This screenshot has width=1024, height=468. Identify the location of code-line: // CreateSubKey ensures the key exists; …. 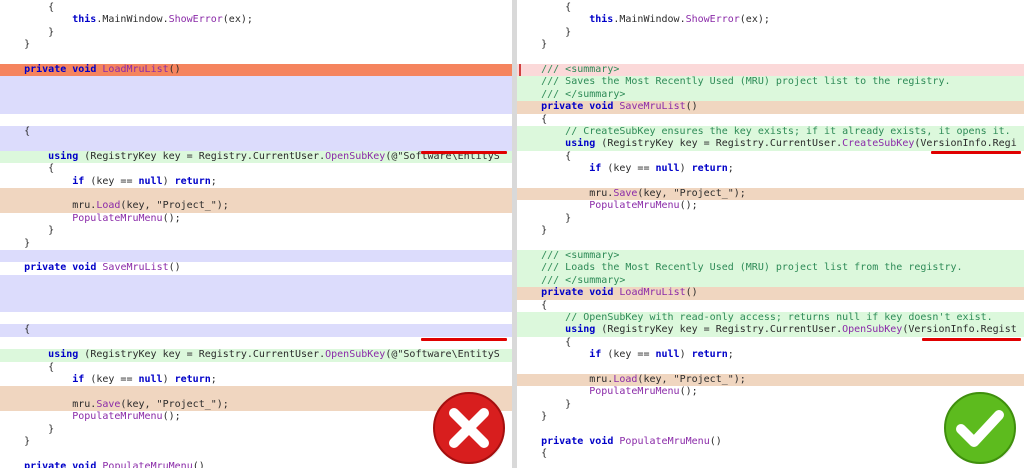
(770, 132).